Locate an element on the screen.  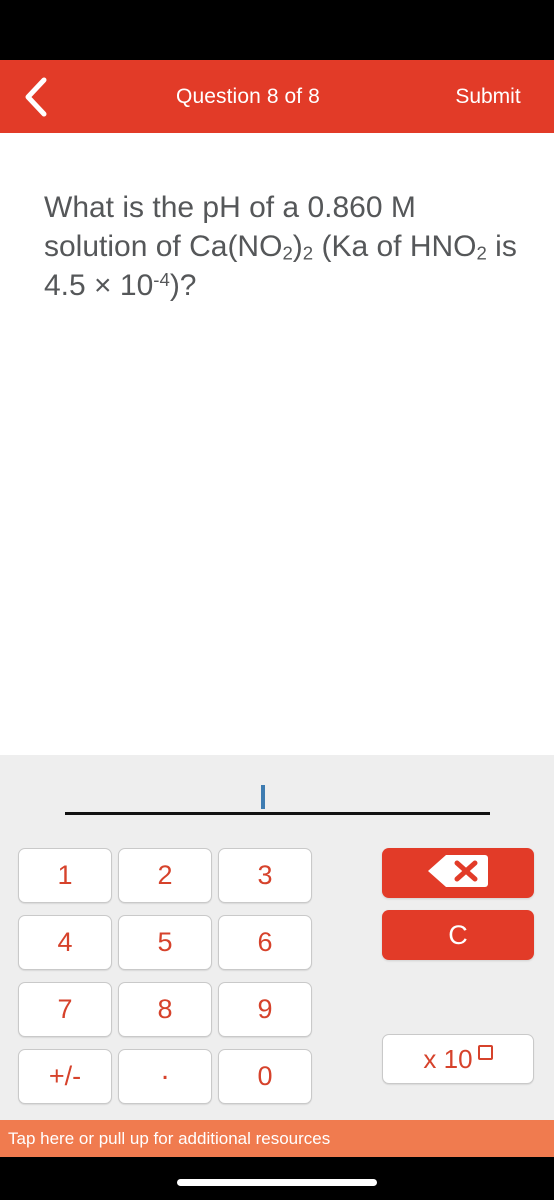
key-plus-minus: +/- is located at coordinates (65, 1076).